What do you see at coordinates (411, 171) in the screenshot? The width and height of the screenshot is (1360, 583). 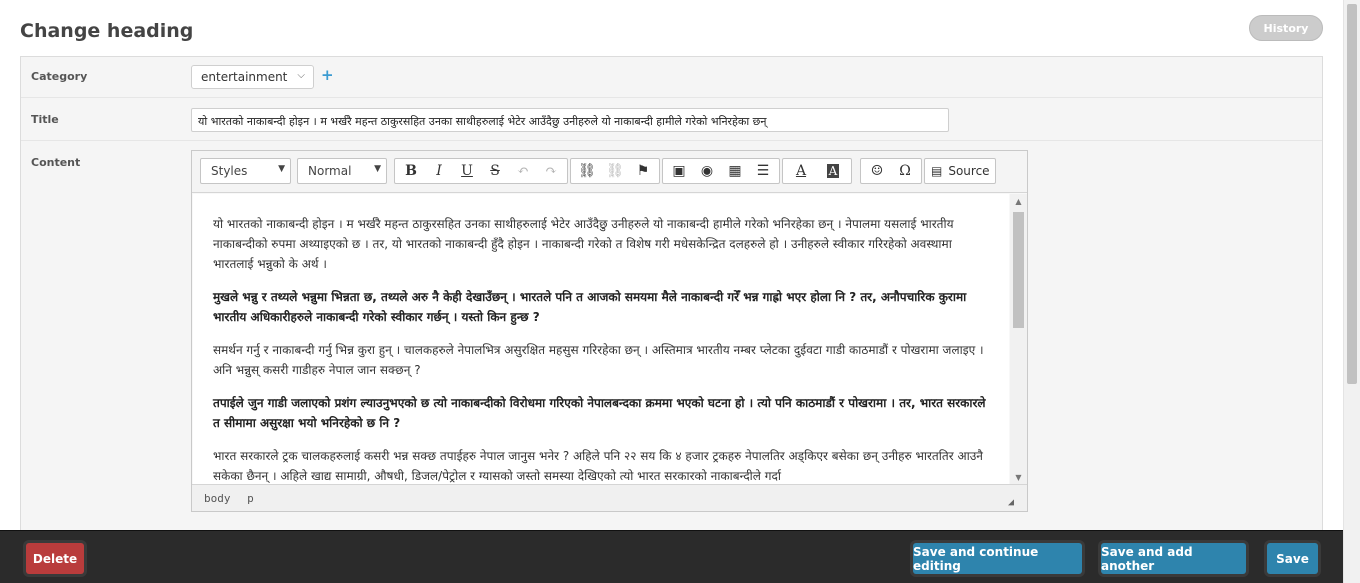 I see `bold-icon: B` at bounding box center [411, 171].